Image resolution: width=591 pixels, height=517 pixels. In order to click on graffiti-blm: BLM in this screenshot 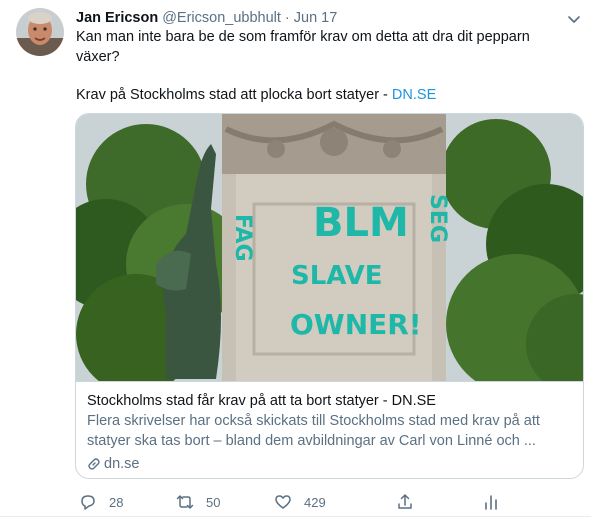, I will do `click(361, 223)`.